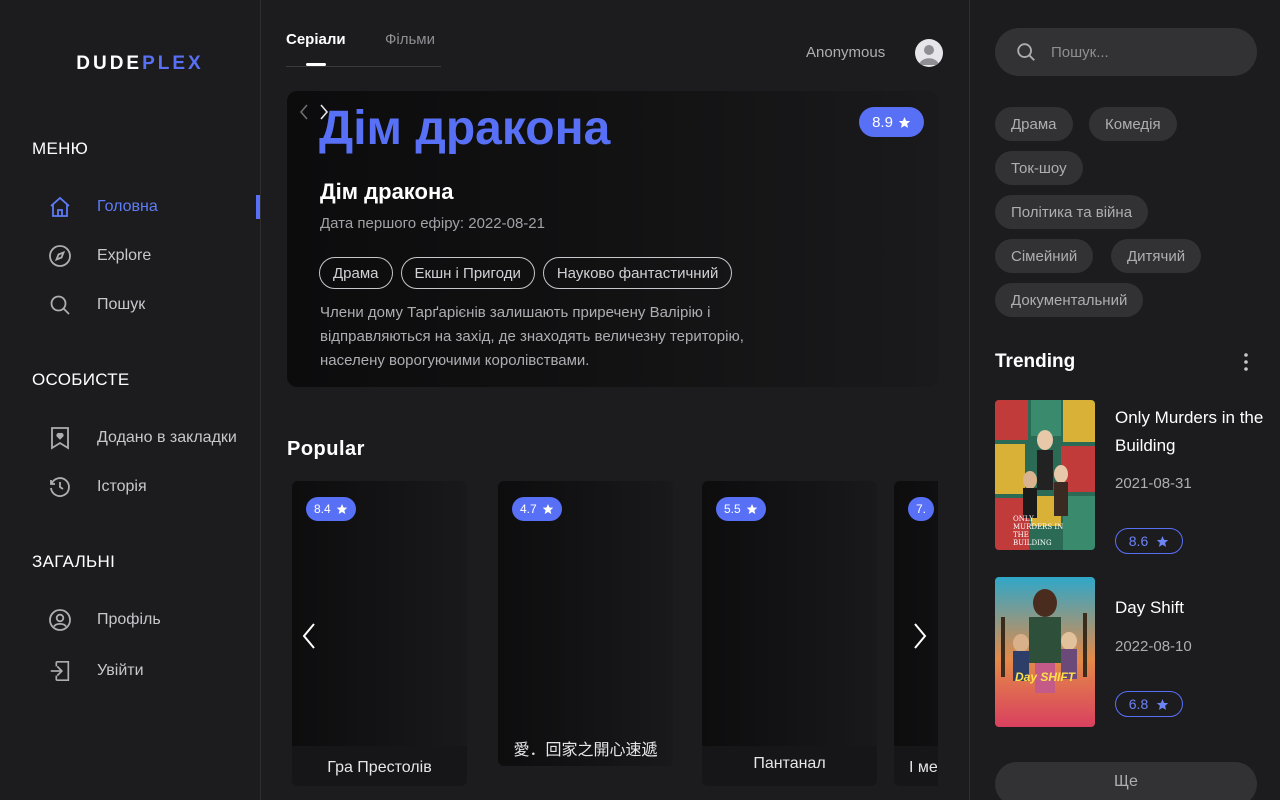  I want to click on sidebar-item-label: Пошук, so click(121, 304).